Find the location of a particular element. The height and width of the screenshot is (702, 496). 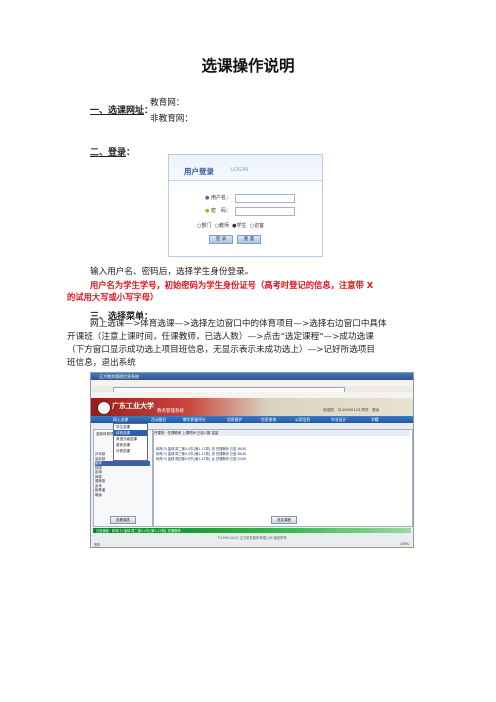

password-label-text: 密 码： is located at coordinates (220, 211).